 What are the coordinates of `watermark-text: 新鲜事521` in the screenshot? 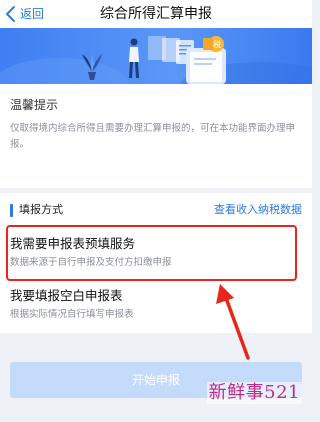 It's located at (254, 393).